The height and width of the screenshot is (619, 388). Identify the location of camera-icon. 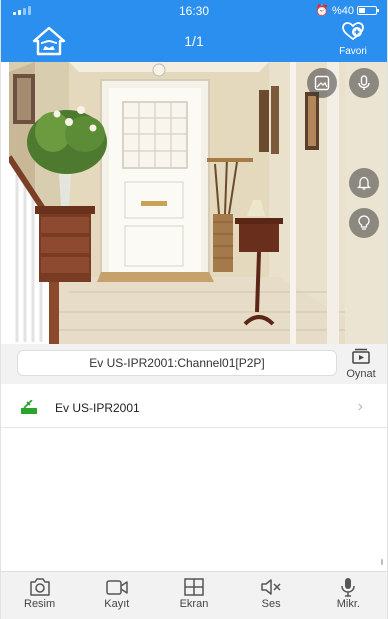
(39, 587).